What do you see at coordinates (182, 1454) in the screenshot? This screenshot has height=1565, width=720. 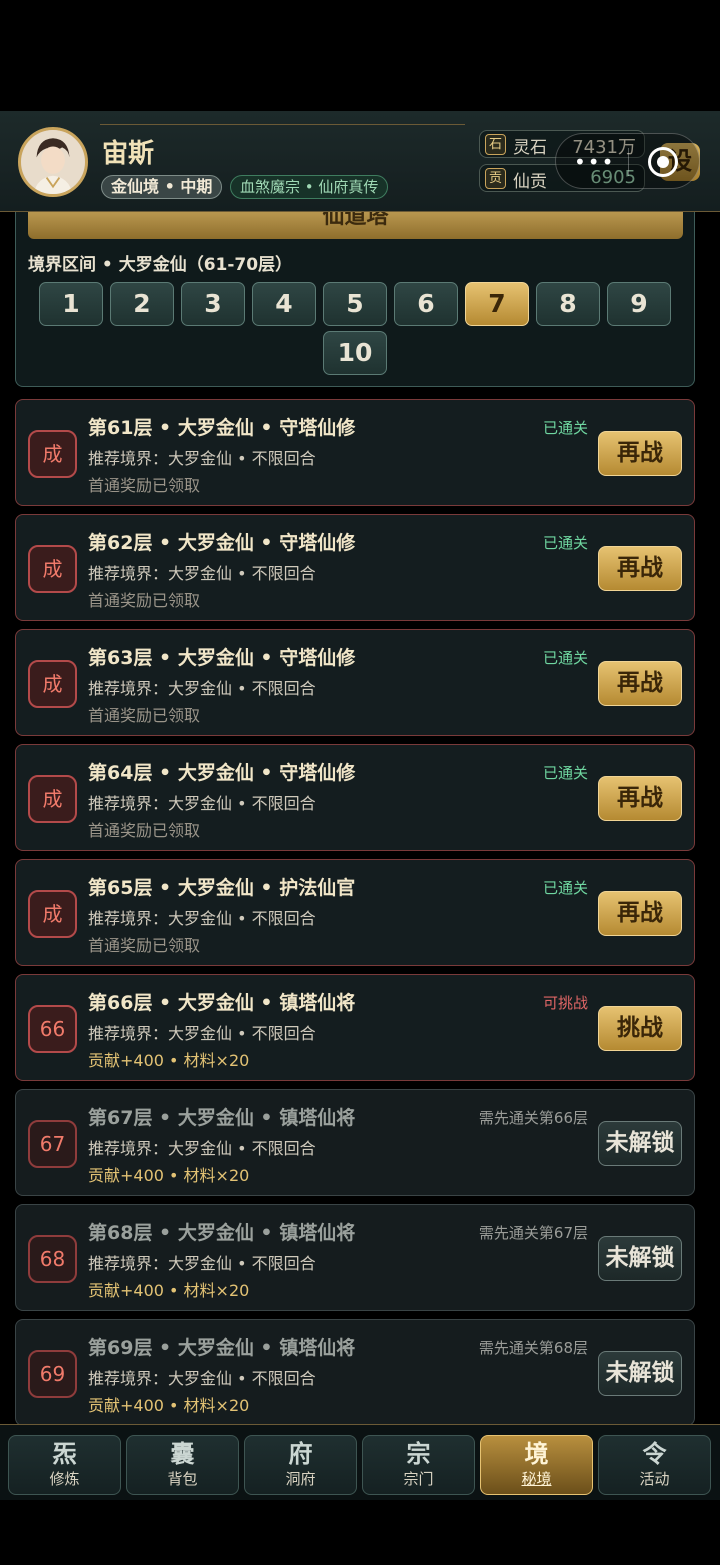 I see `bag-icon: 囊` at bounding box center [182, 1454].